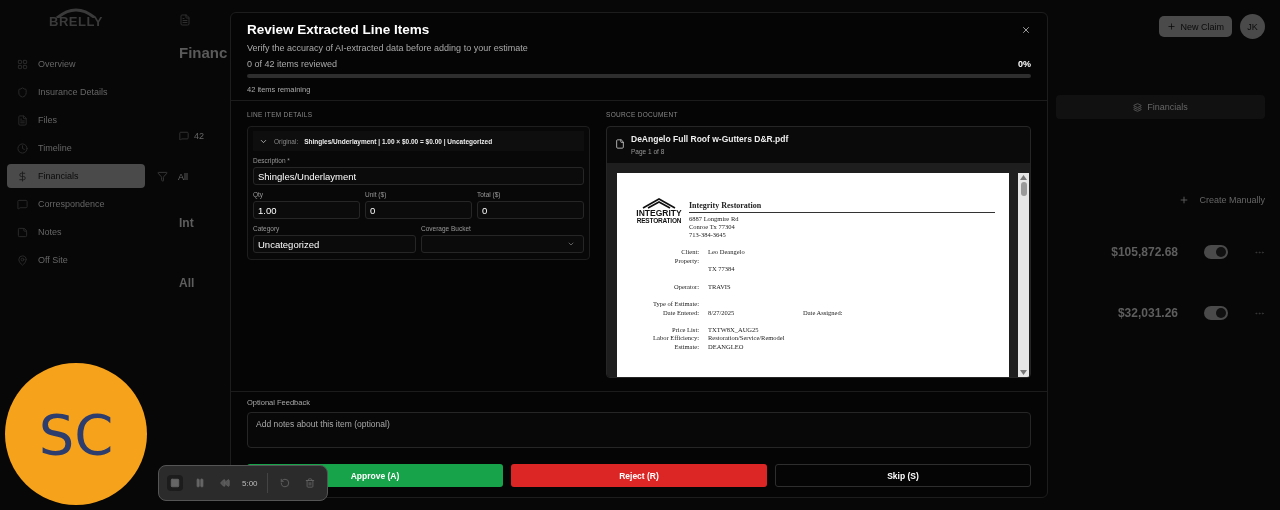 This screenshot has width=1280, height=510. What do you see at coordinates (338, 29) in the screenshot?
I see `dialog-title: Review Extracted Line Items` at bounding box center [338, 29].